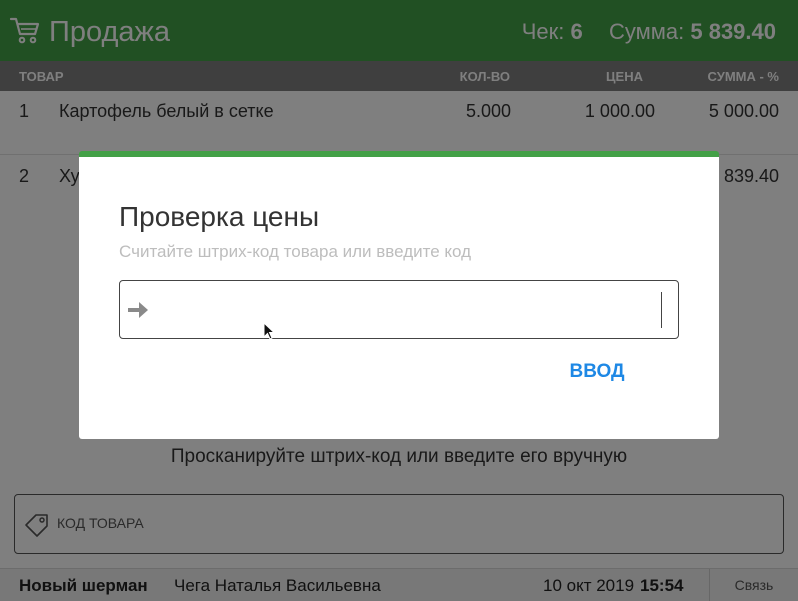 The width and height of the screenshot is (798, 601). I want to click on enter-button: ВВОД, so click(597, 372).